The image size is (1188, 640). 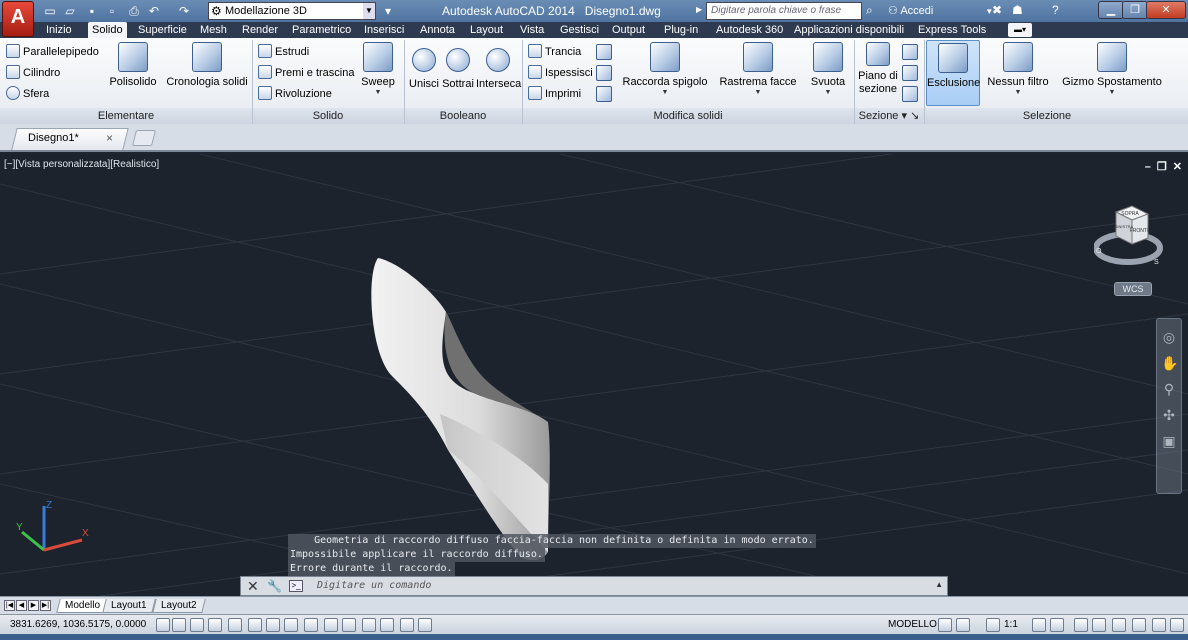 What do you see at coordinates (1112, 73) in the screenshot?
I see `gizmo-spostamento-button: Gizmo Spostamento ▼` at bounding box center [1112, 73].